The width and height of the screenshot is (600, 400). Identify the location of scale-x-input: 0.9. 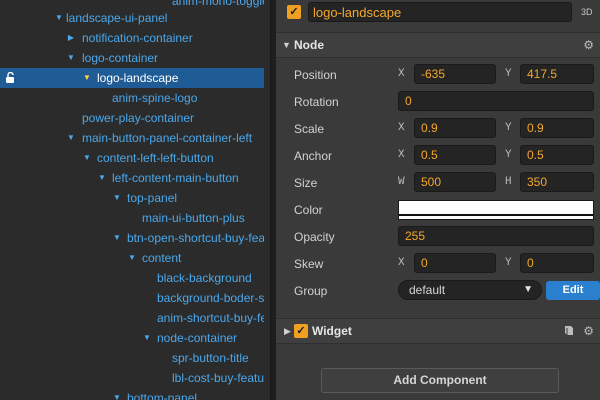
(455, 128).